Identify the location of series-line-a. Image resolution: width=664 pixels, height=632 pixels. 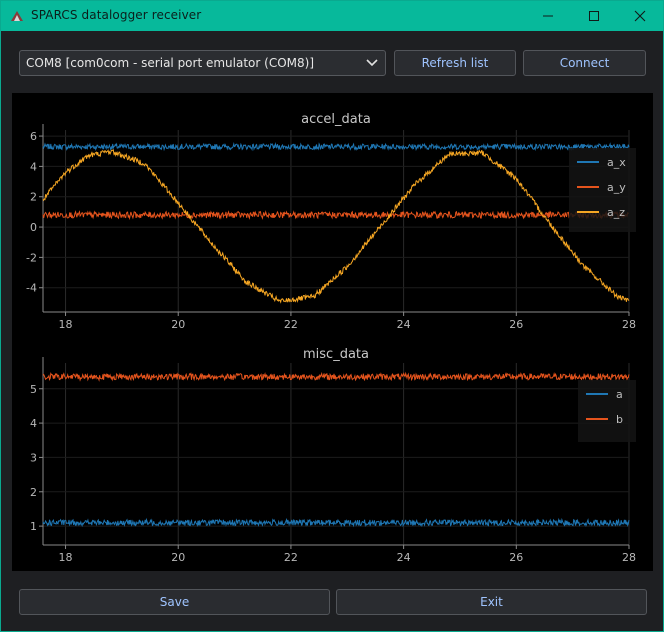
(336, 522).